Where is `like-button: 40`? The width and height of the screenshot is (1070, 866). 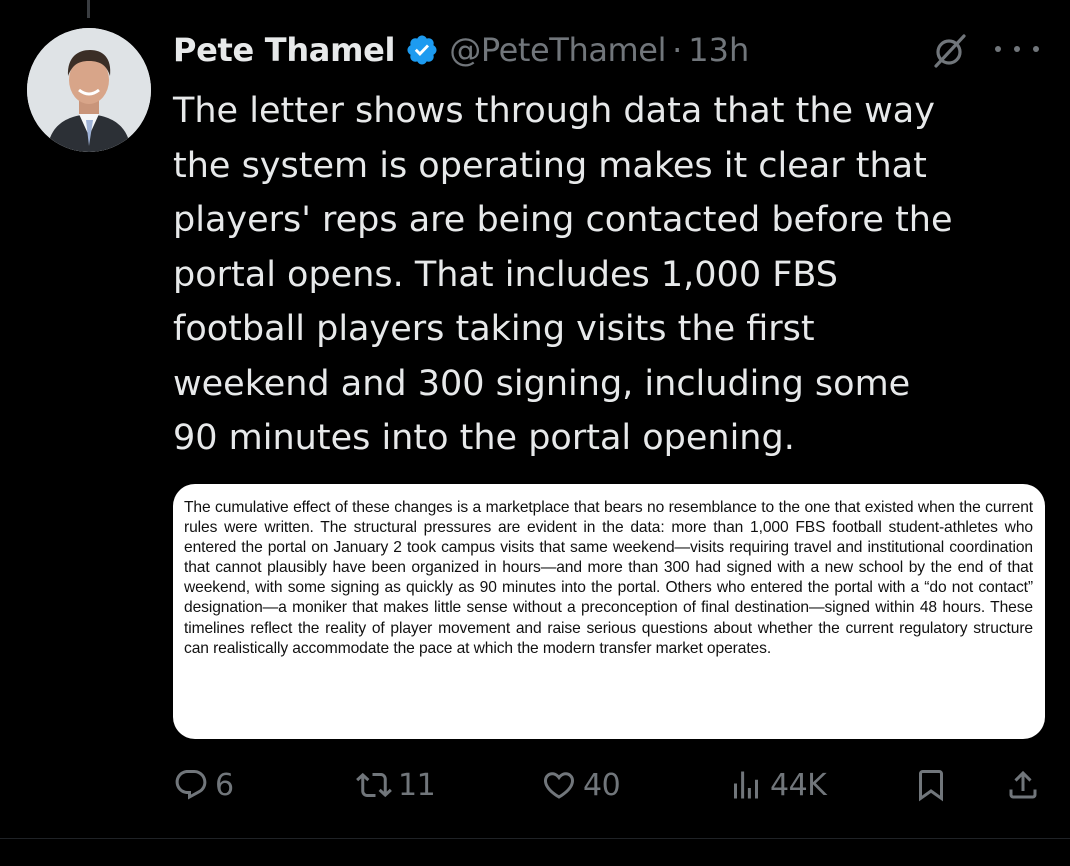 like-button: 40 is located at coordinates (581, 785).